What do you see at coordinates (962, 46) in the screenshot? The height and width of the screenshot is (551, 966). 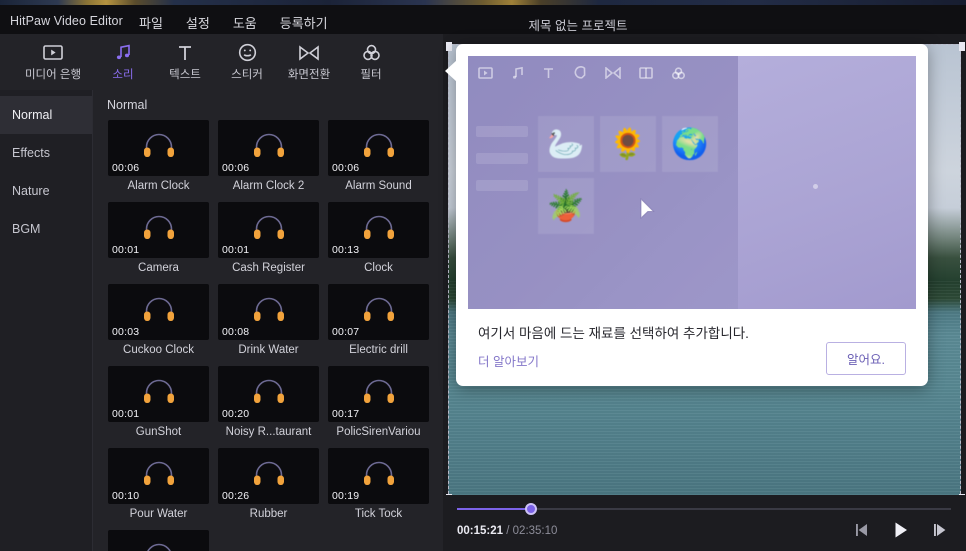 I see `selection-handle-top-right` at bounding box center [962, 46].